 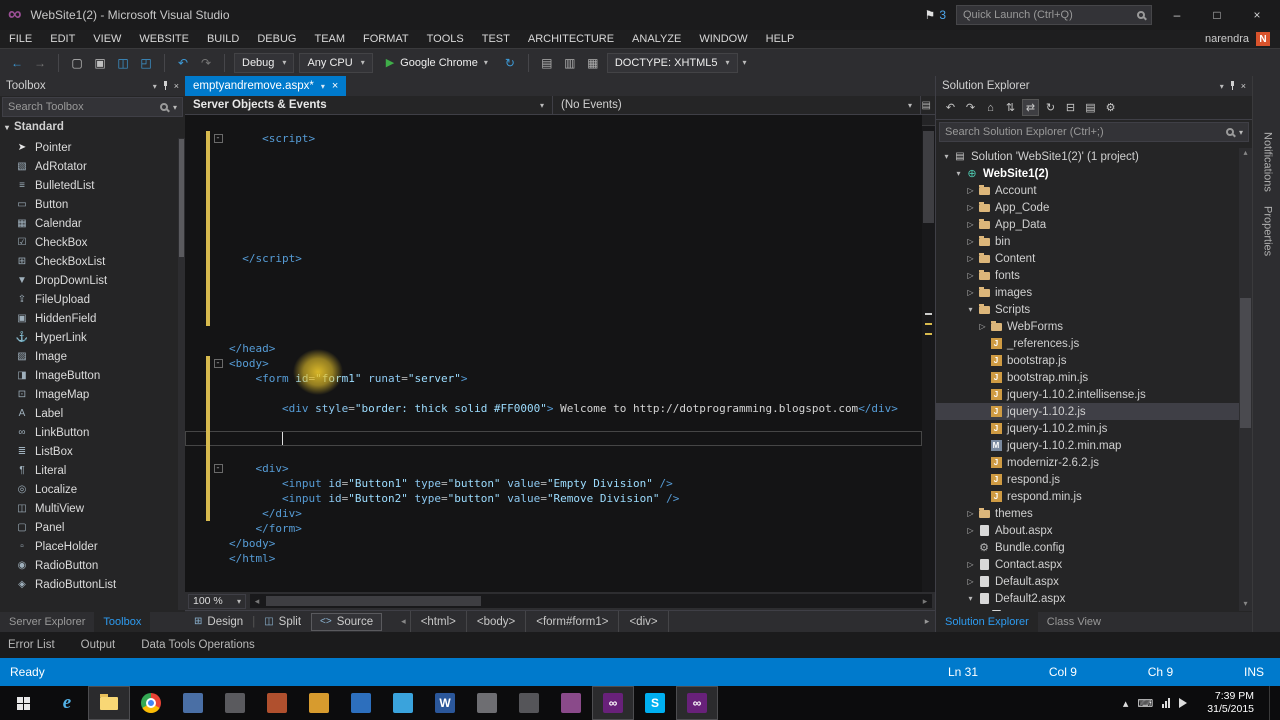 What do you see at coordinates (1185, 703) in the screenshot?
I see `volume-icon` at bounding box center [1185, 703].